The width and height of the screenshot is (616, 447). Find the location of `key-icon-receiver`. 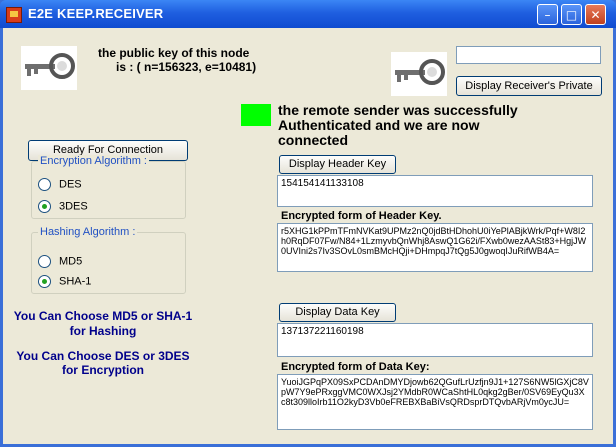

key-icon-receiver is located at coordinates (419, 74).